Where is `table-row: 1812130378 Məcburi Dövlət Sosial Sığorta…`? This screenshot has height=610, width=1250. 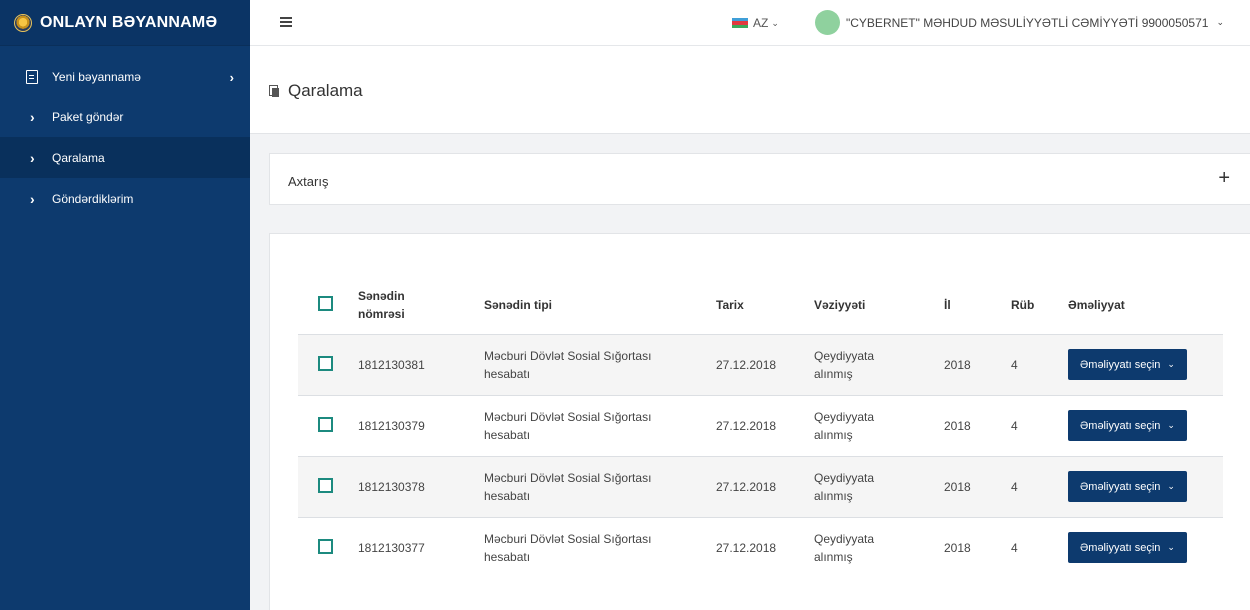
table-row: 1812130378 Məcburi Dövlət Sosial Sığorta… is located at coordinates (760, 487).